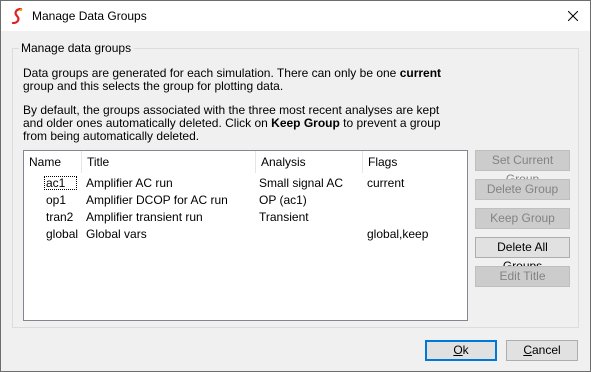  I want to click on column-header-analysis: Analysis, so click(309, 162).